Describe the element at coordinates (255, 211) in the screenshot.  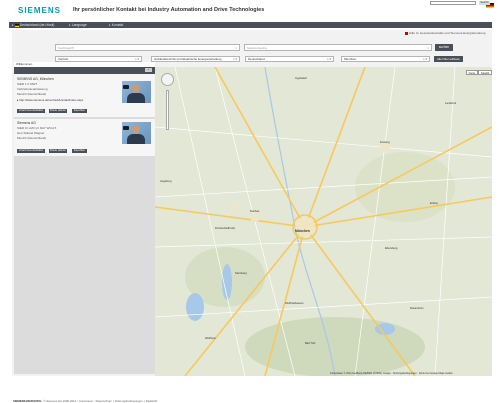
I see `map-label: Dachau` at that location.